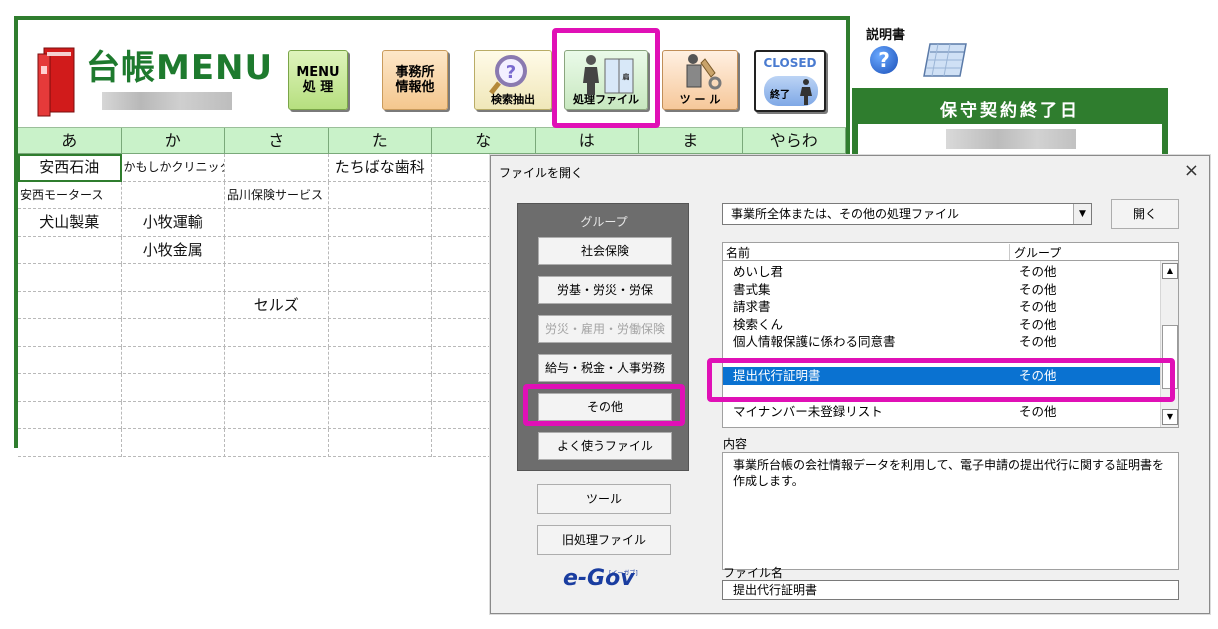 This screenshot has width=1218, height=629. Describe the element at coordinates (942, 272) in the screenshot. I see `list-item: めいし君 その他` at that location.